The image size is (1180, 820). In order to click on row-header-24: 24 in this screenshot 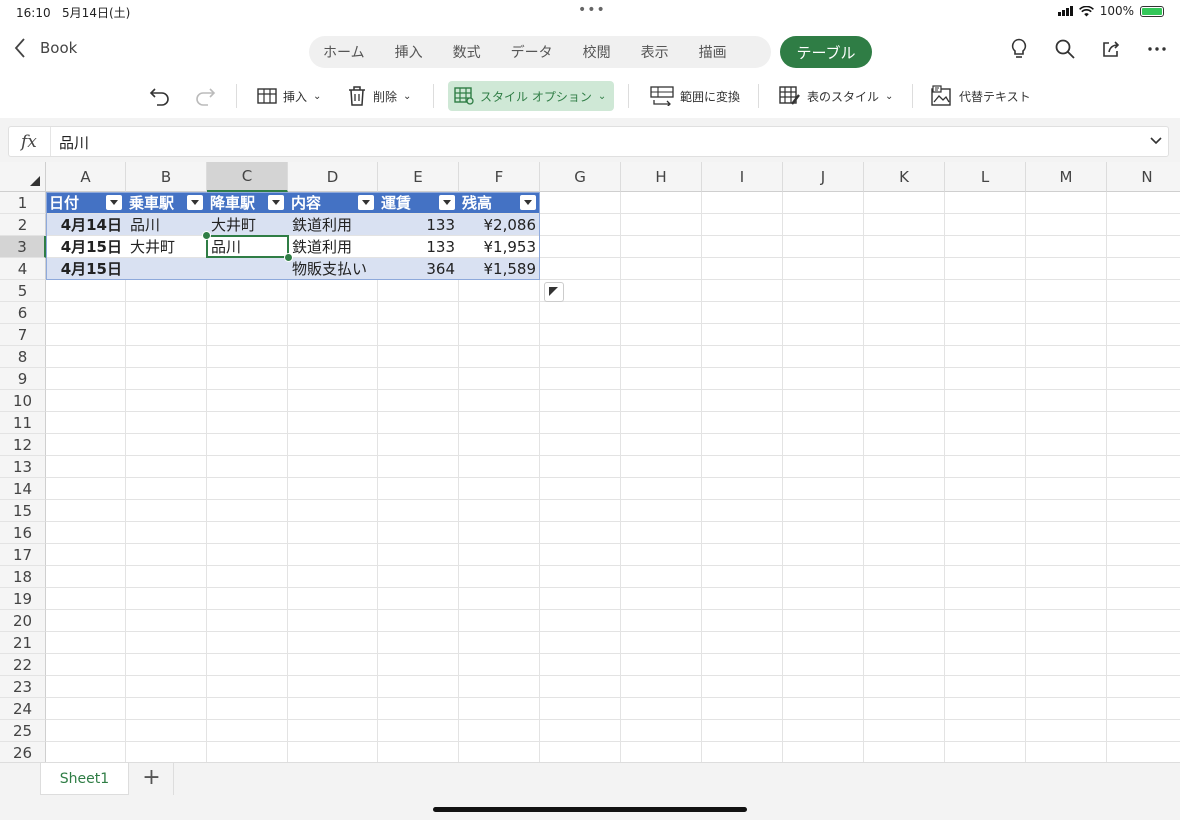, I will do `click(23, 709)`.